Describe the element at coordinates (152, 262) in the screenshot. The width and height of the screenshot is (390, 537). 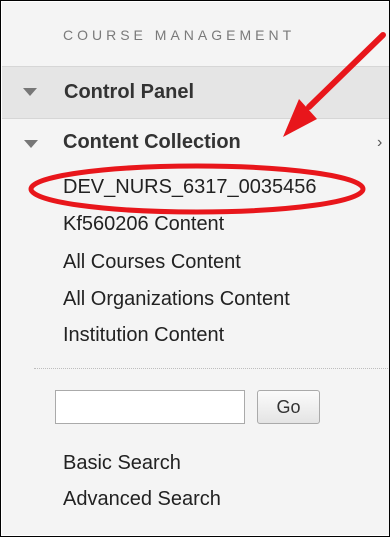
I see `content-item-all-courses: All Courses Content` at that location.